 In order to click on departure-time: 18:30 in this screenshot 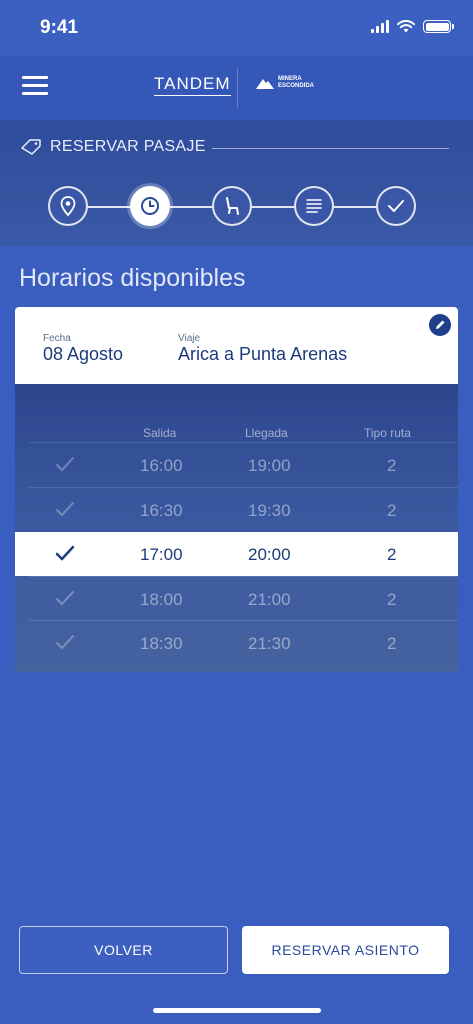, I will do `click(161, 643)`.